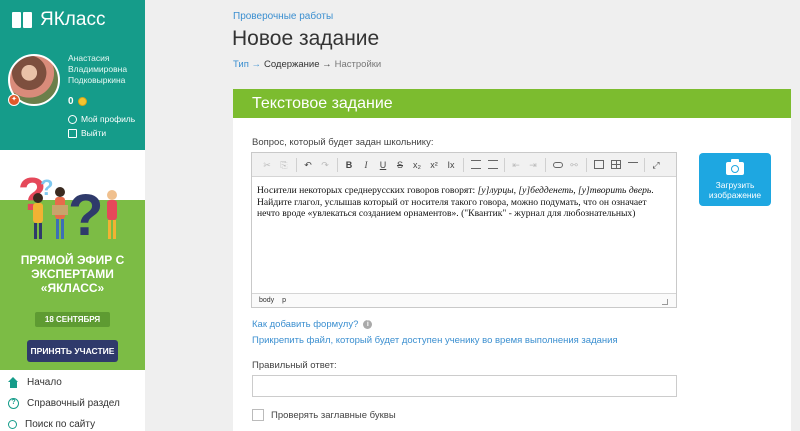  Describe the element at coordinates (451, 165) in the screenshot. I see `clear-format-icon: Ix` at that location.